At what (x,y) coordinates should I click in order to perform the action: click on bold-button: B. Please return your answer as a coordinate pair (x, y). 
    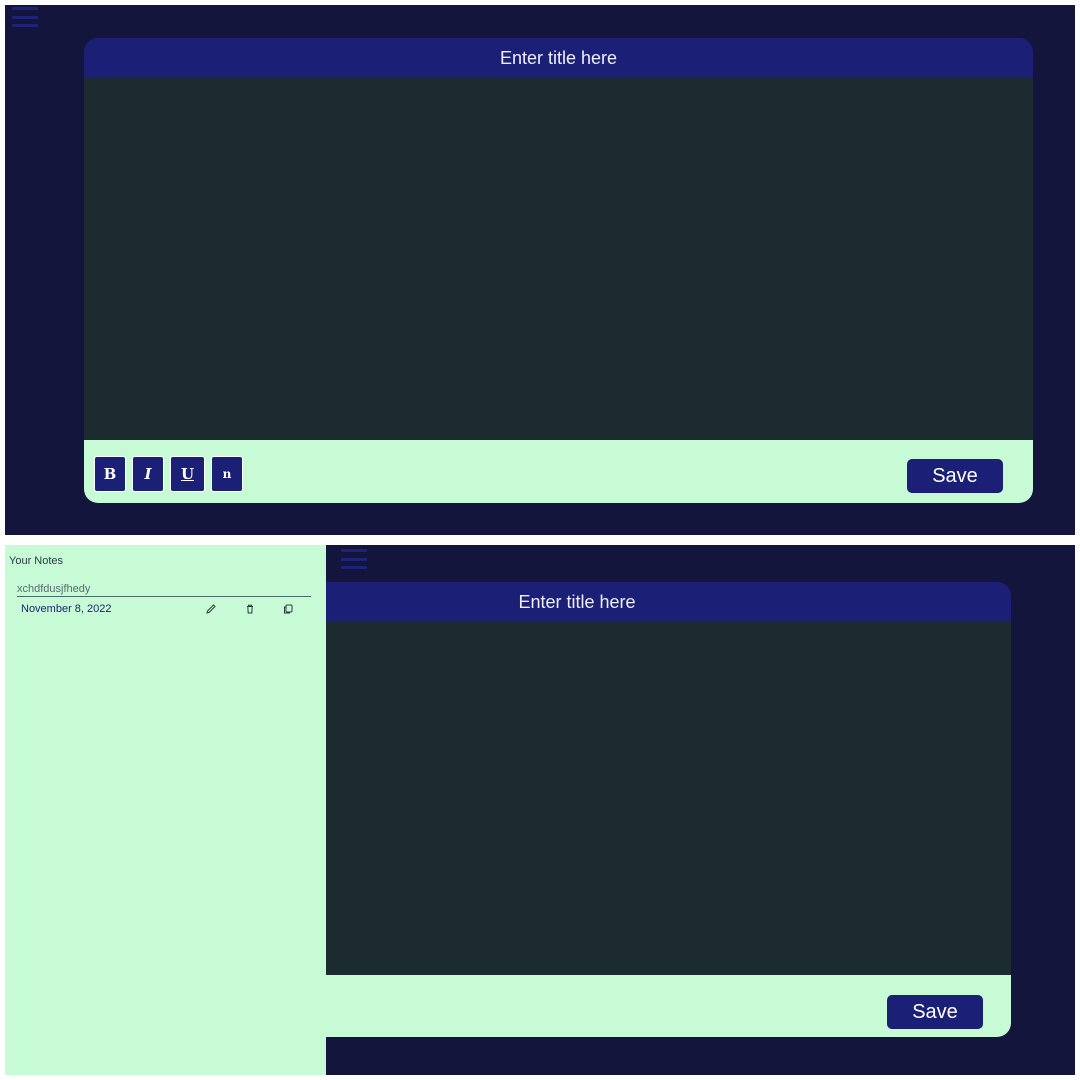
    Looking at the image, I should click on (110, 474).